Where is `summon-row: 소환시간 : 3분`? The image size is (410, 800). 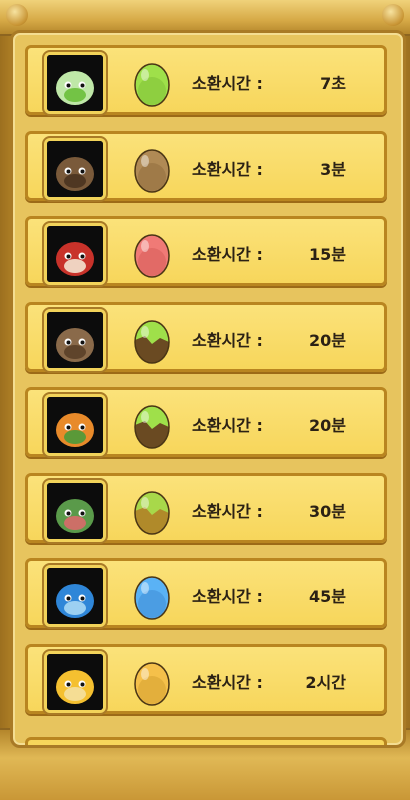 summon-row: 소환시간 : 3분 is located at coordinates (206, 165).